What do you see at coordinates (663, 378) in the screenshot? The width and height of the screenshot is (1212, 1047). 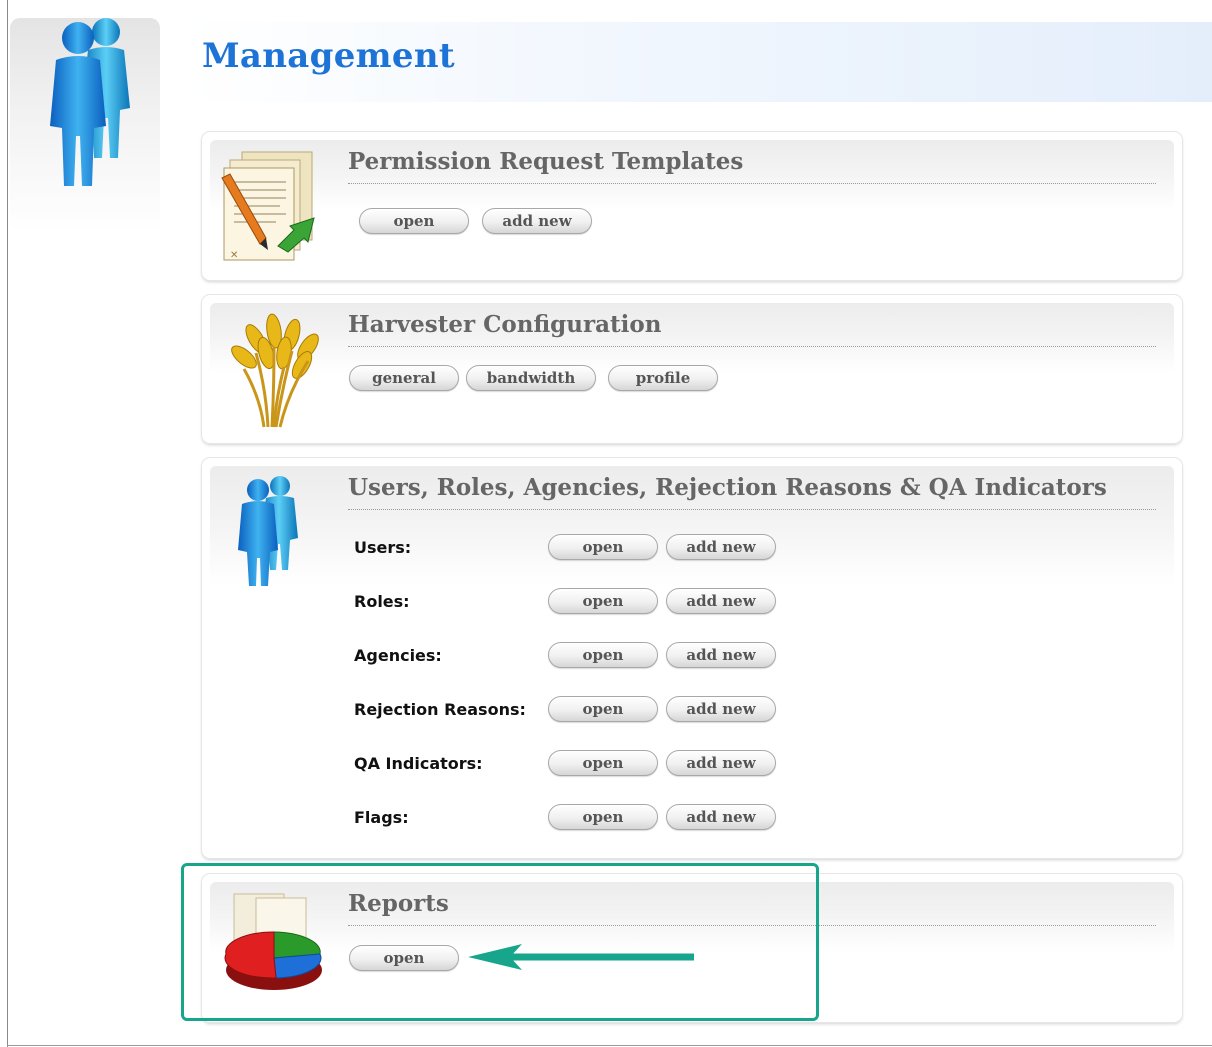 I see `harvester-profile-button: profile` at bounding box center [663, 378].